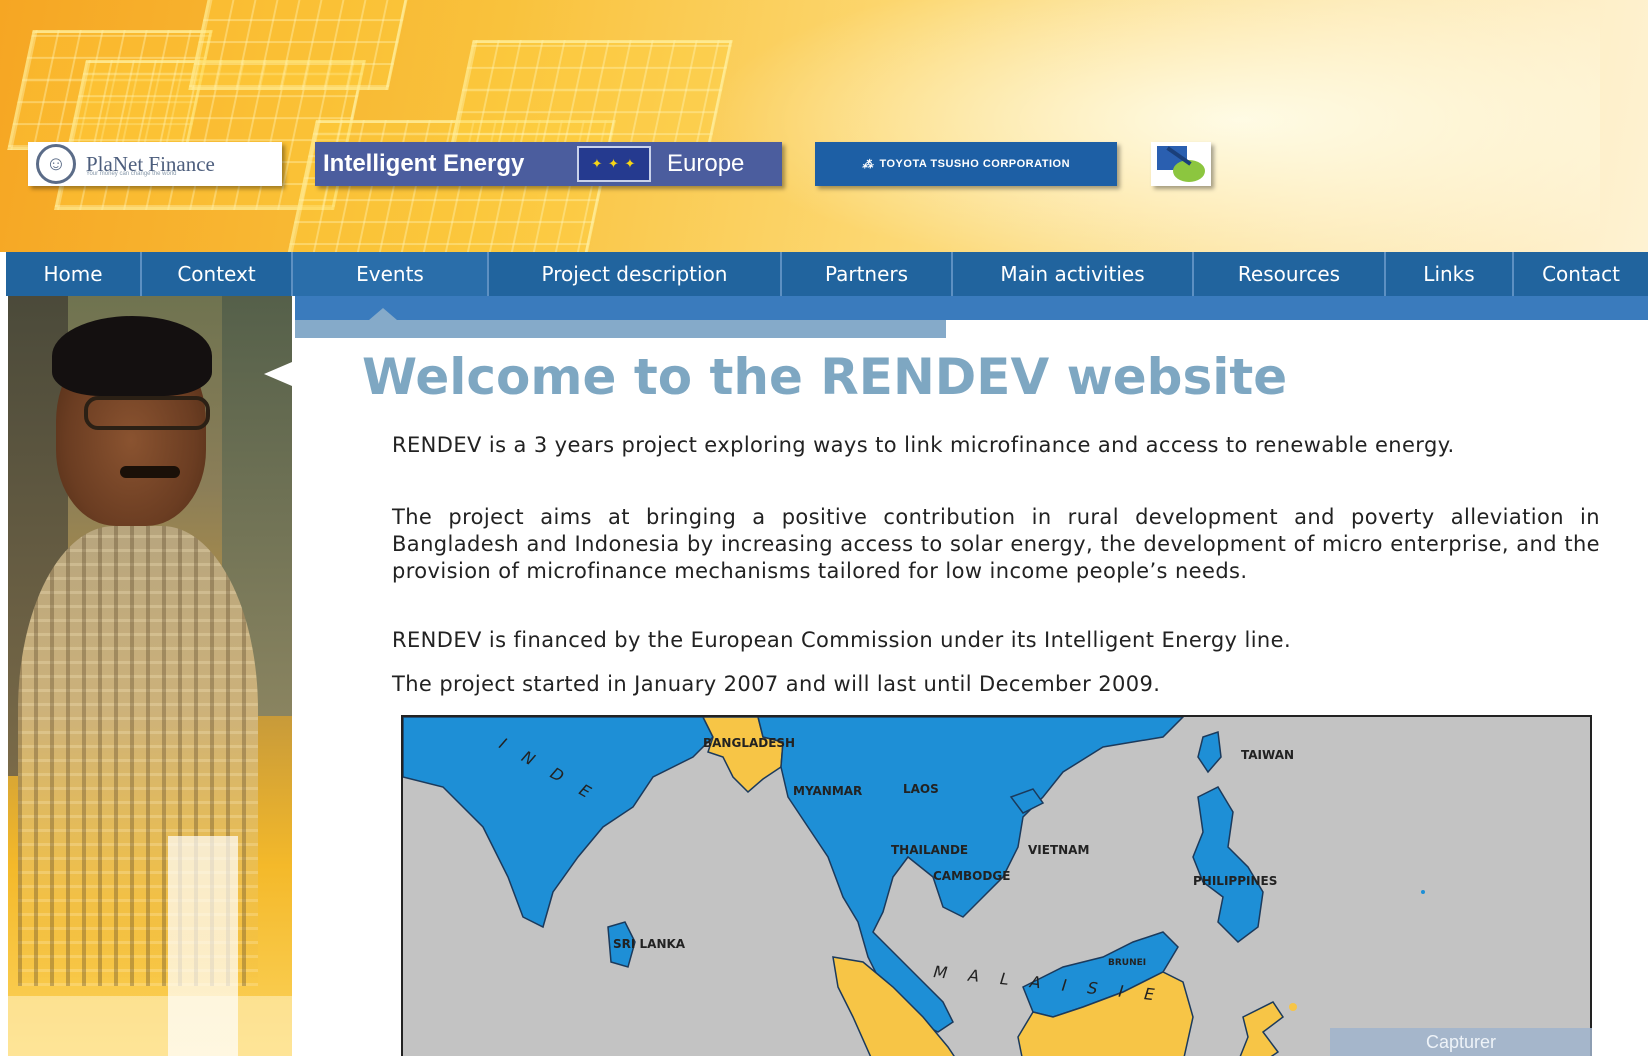 The width and height of the screenshot is (1648, 1056). I want to click on nav-home: Home, so click(74, 274).